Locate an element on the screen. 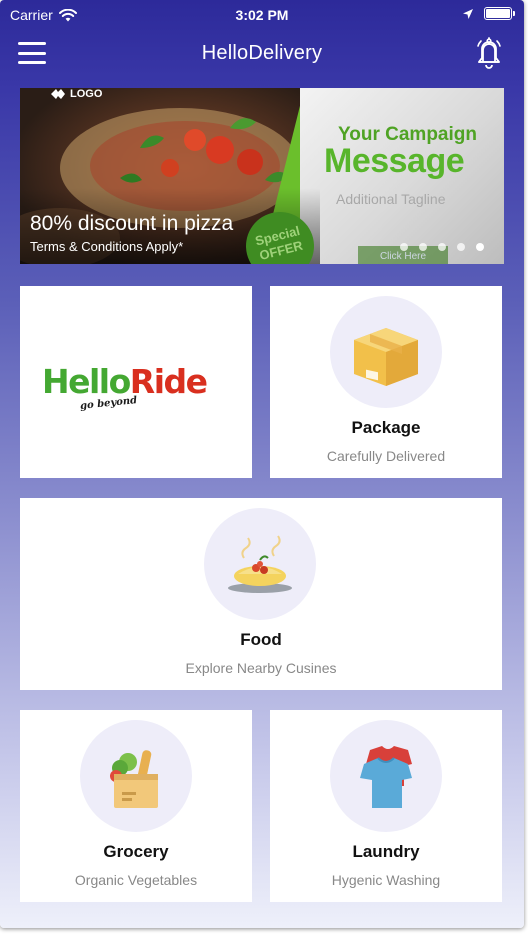 This screenshot has height=934, width=528. laundry-clothes-icon is located at coordinates (386, 777).